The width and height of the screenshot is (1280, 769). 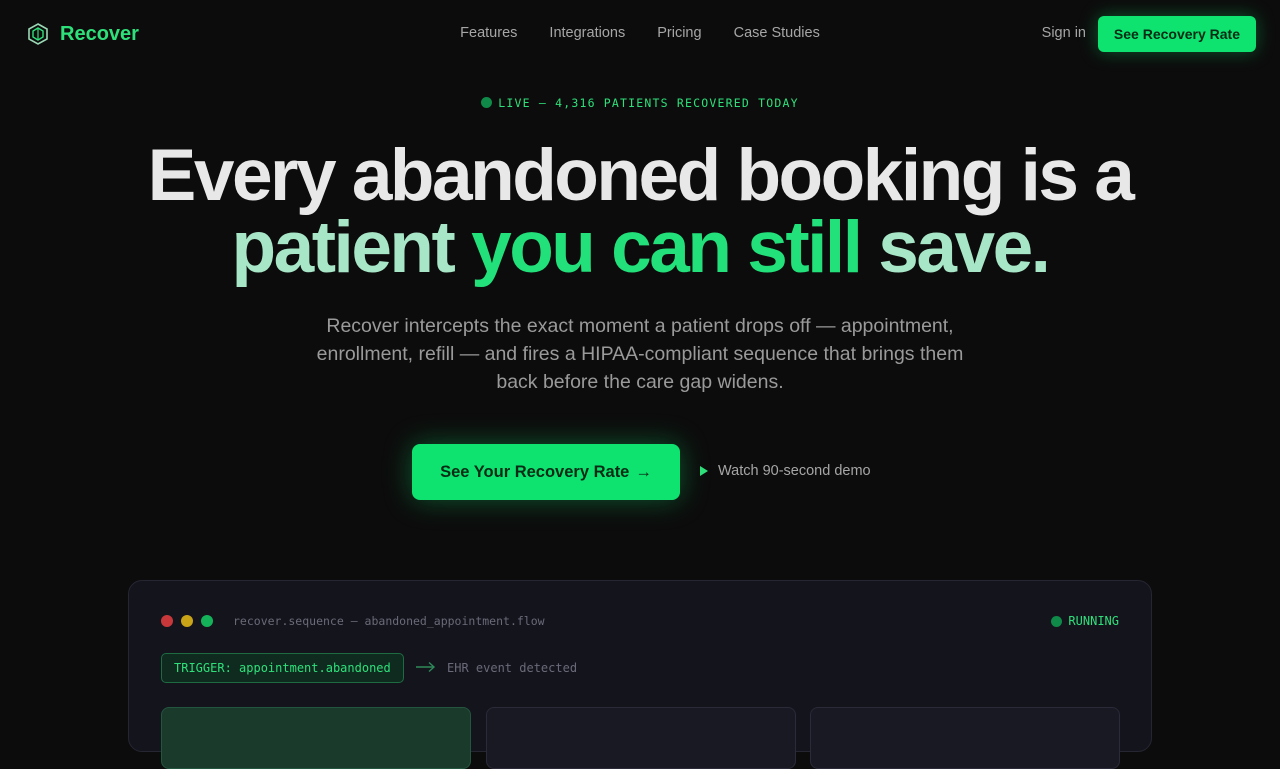 I want to click on demo-label: Watch 90-second demo, so click(x=794, y=471).